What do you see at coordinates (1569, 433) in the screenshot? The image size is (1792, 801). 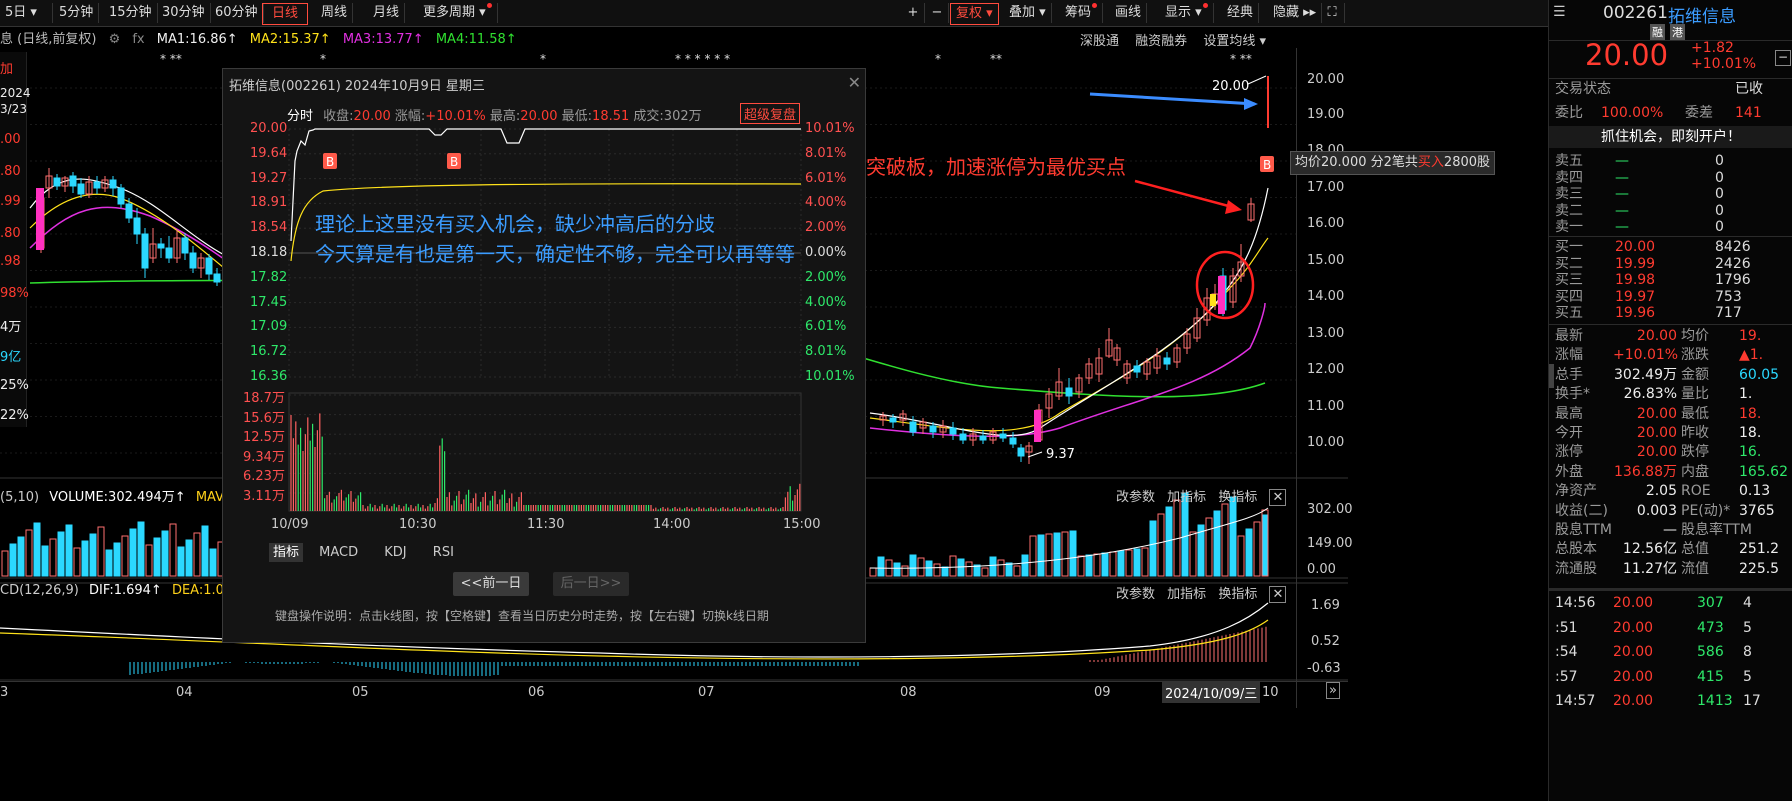 I see `stat-label: 今开` at bounding box center [1569, 433].